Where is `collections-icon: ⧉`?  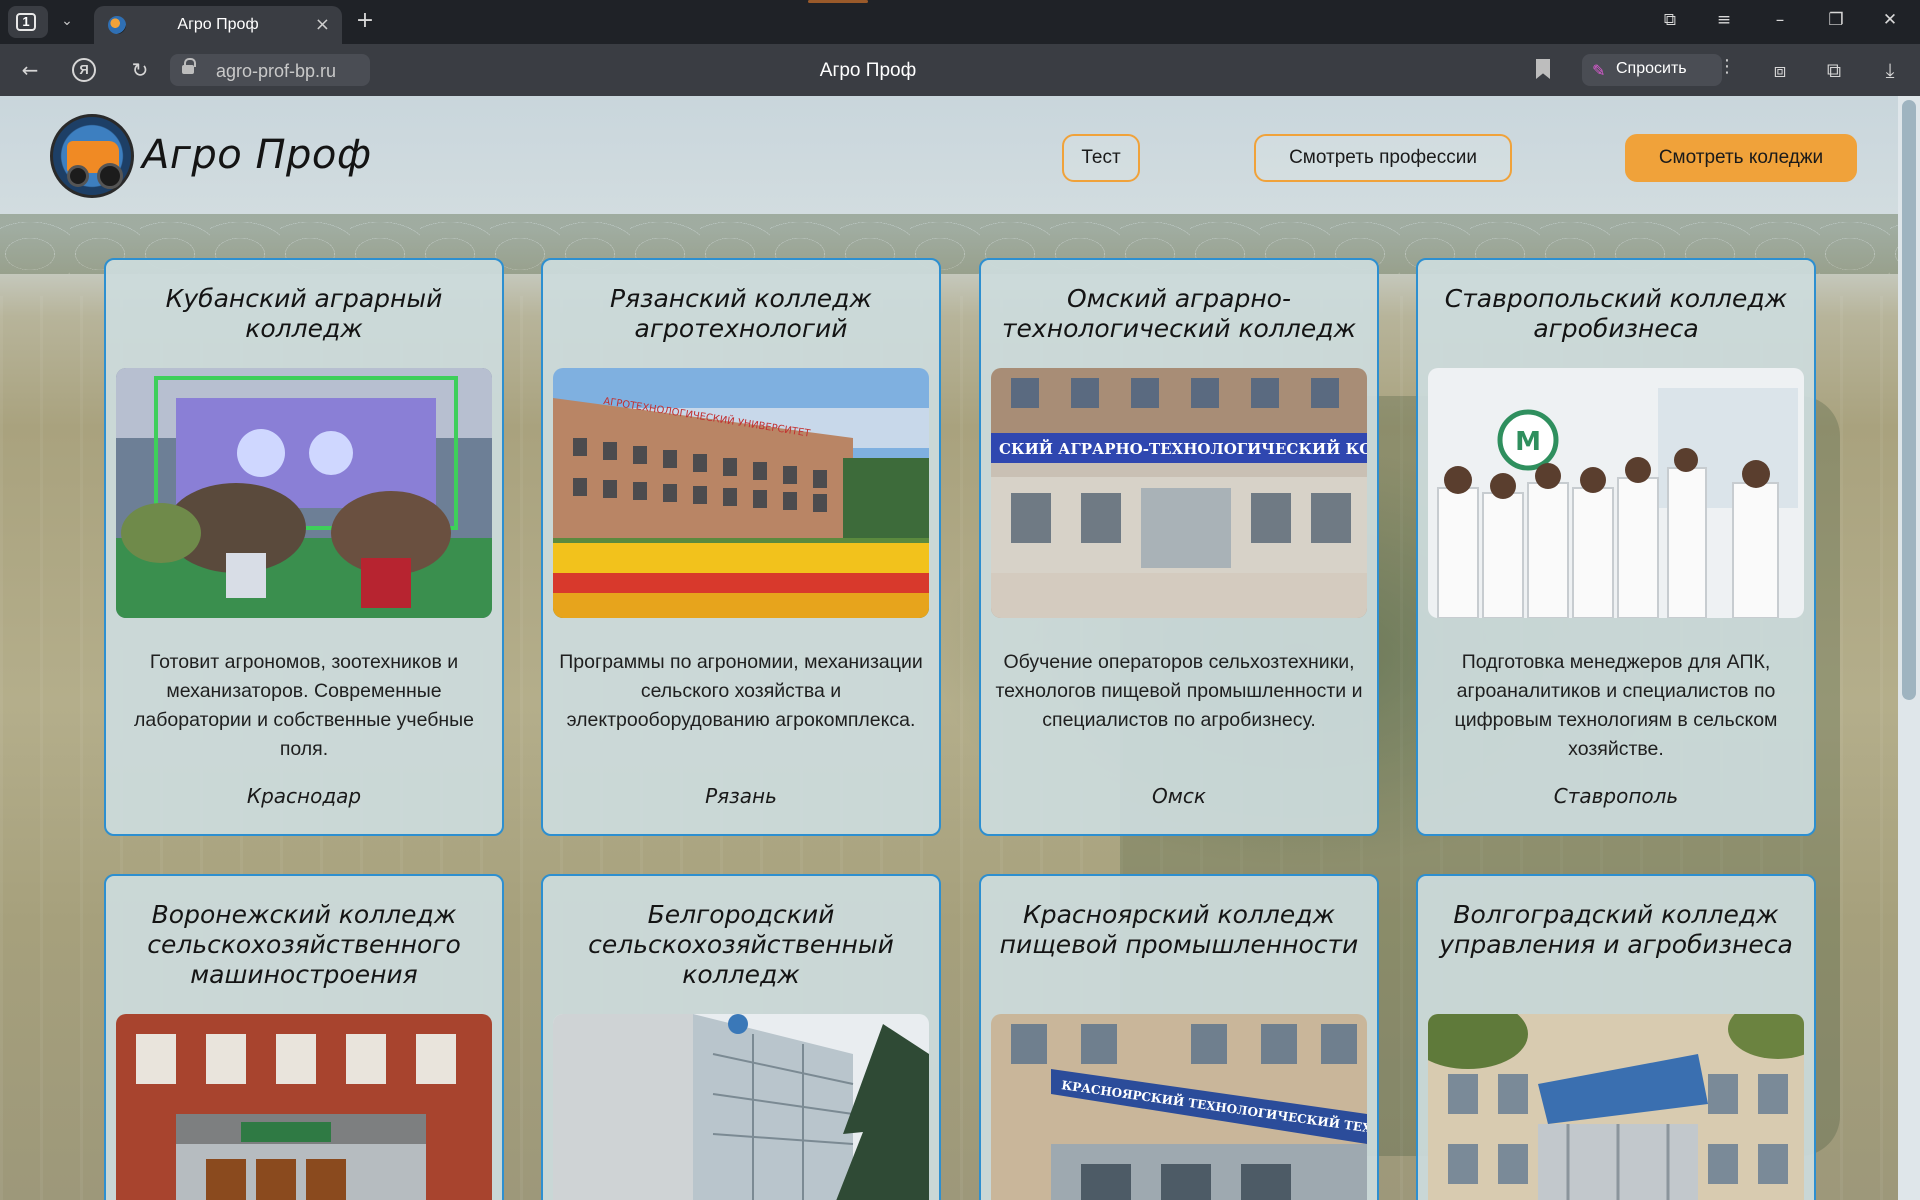 collections-icon: ⧉ is located at coordinates (1834, 70).